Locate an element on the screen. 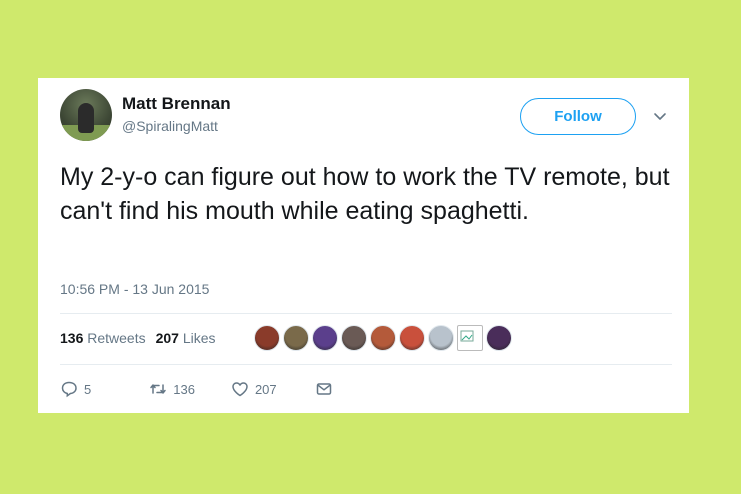  retweet-count: 136 is located at coordinates (184, 389).